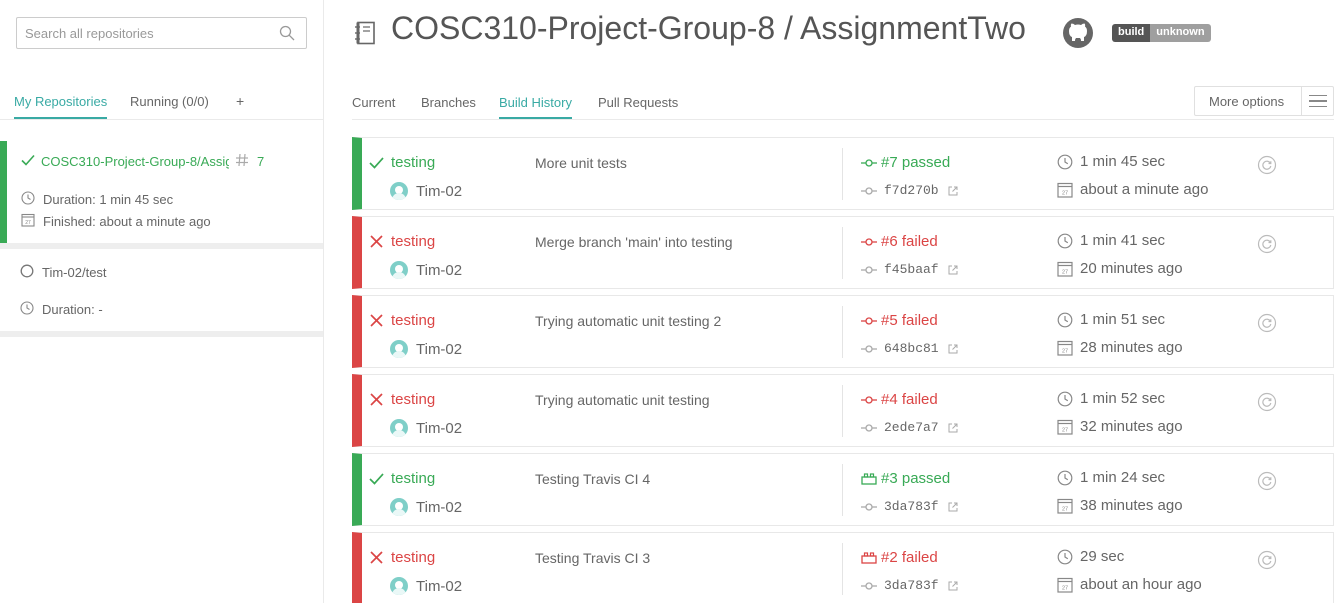 The image size is (1341, 603). I want to click on tab-running: Running (0/0), so click(169, 105).